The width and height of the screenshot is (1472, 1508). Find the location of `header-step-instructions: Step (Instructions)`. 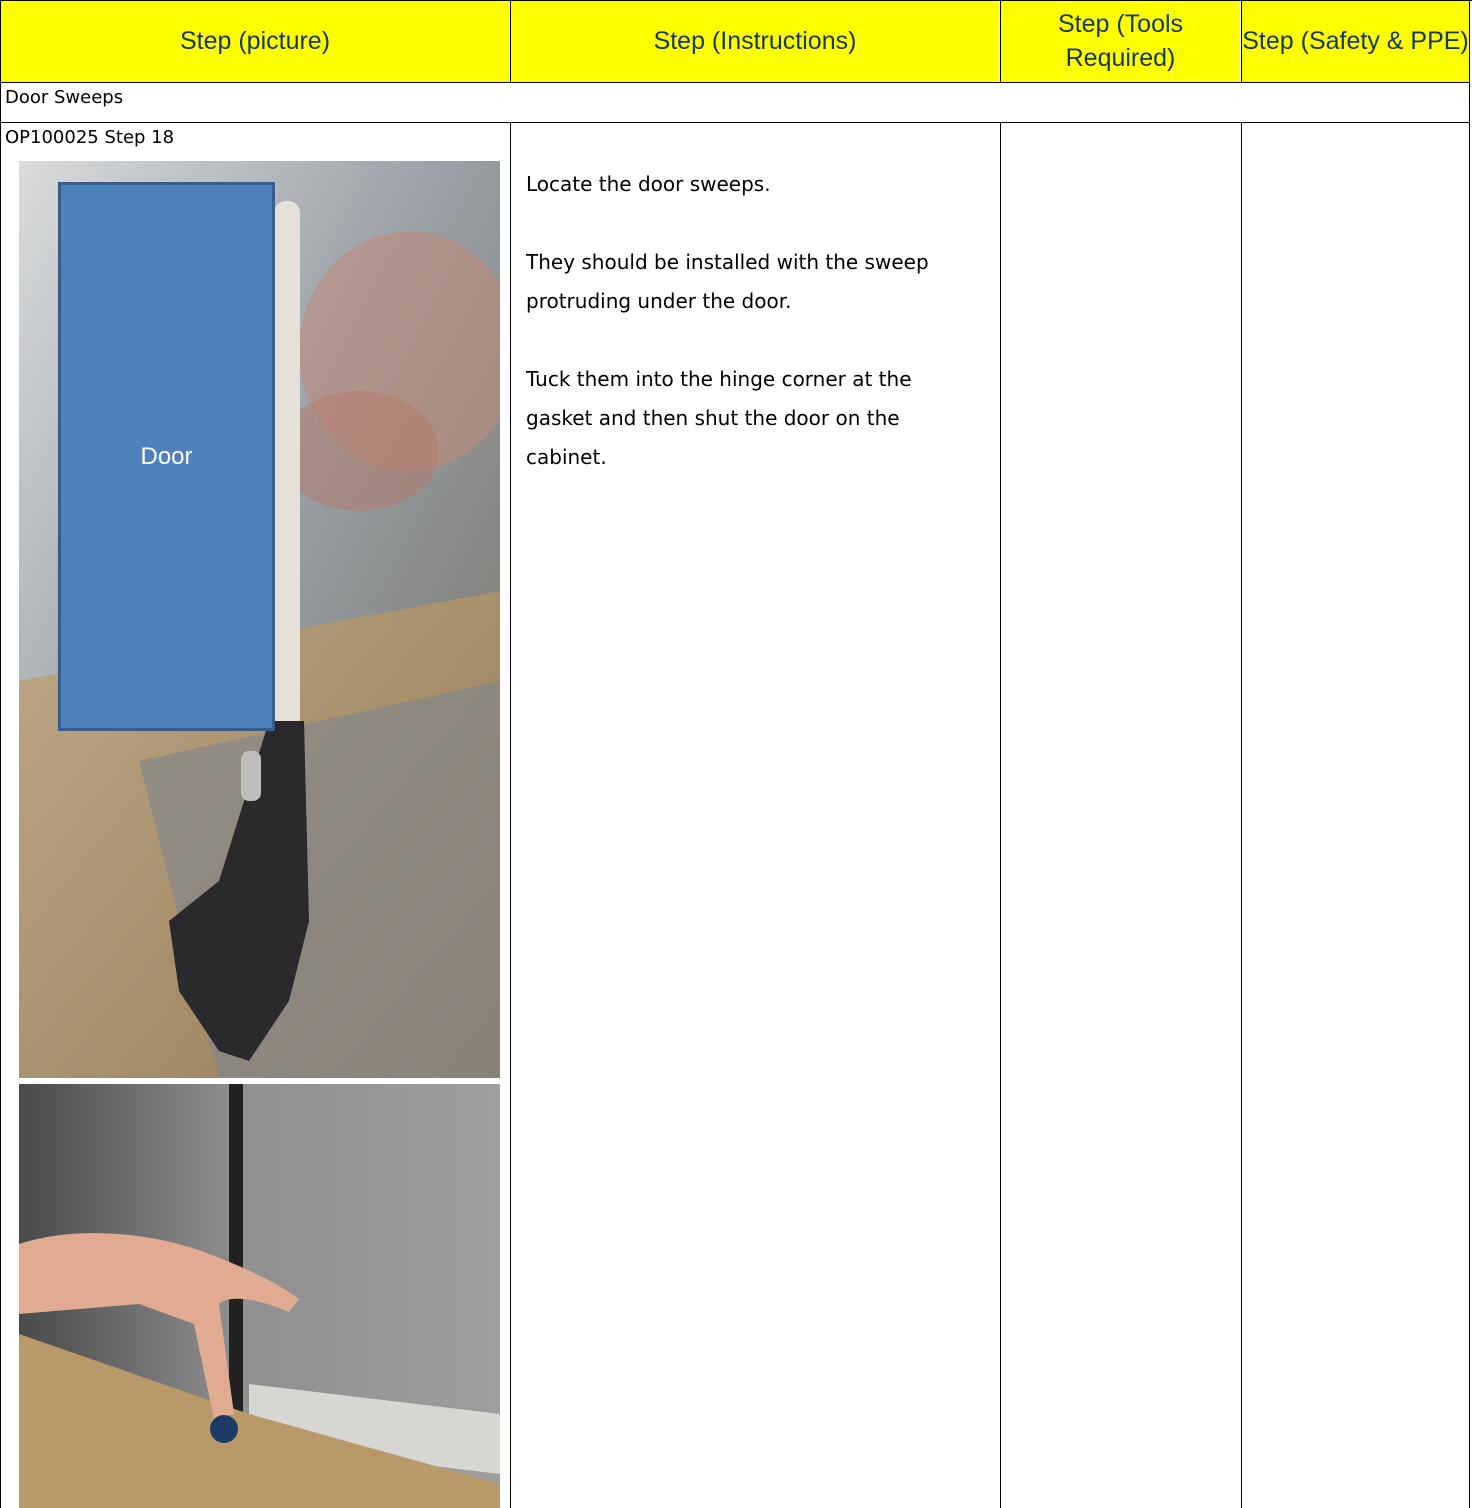

header-step-instructions: Step (Instructions) is located at coordinates (755, 41).